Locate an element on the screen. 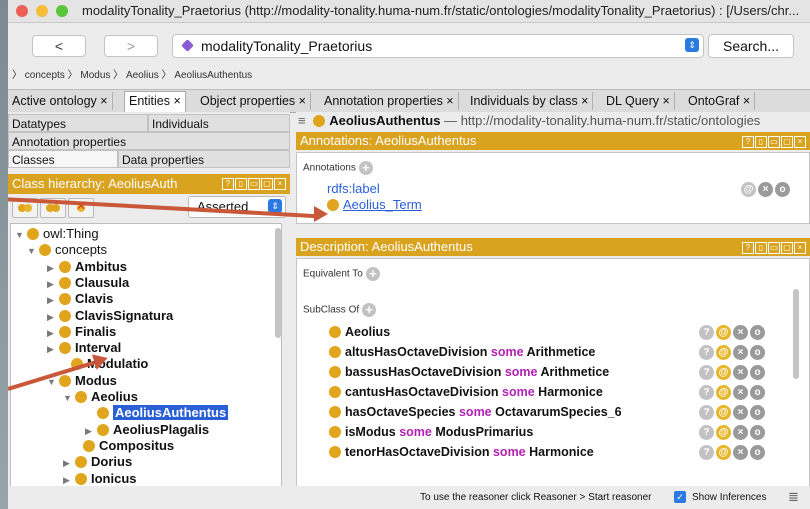 Image resolution: width=810 pixels, height=509 pixels. subtab-datatypes: Datatypes is located at coordinates (78, 123).